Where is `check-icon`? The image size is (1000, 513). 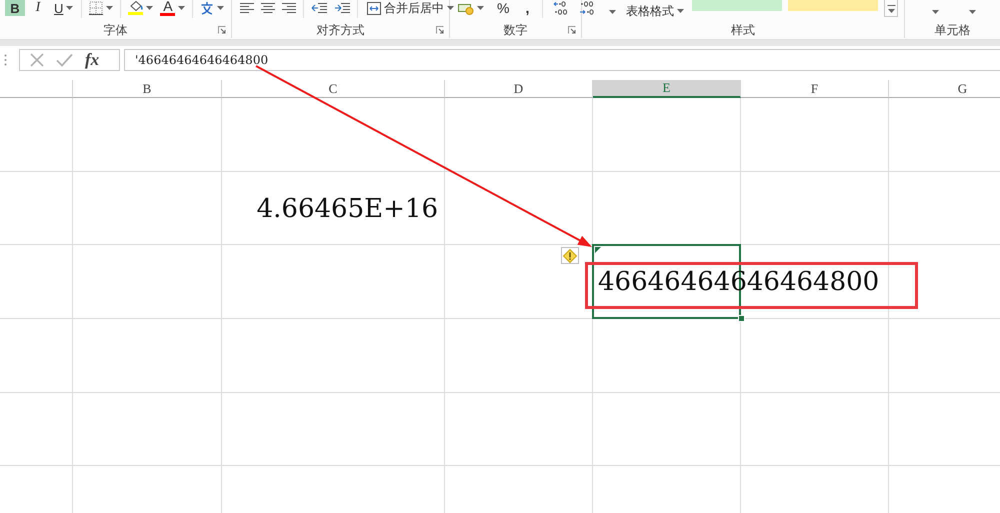
check-icon is located at coordinates (64, 60).